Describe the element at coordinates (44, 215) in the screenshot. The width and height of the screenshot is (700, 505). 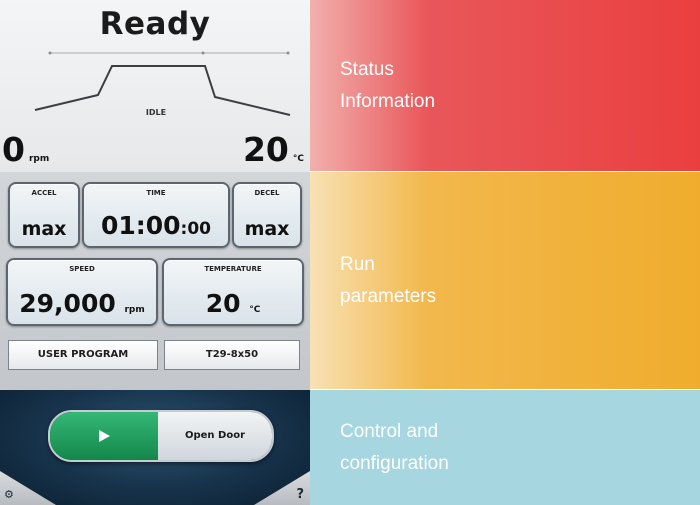
I see `accel-button: ACCEL max` at that location.